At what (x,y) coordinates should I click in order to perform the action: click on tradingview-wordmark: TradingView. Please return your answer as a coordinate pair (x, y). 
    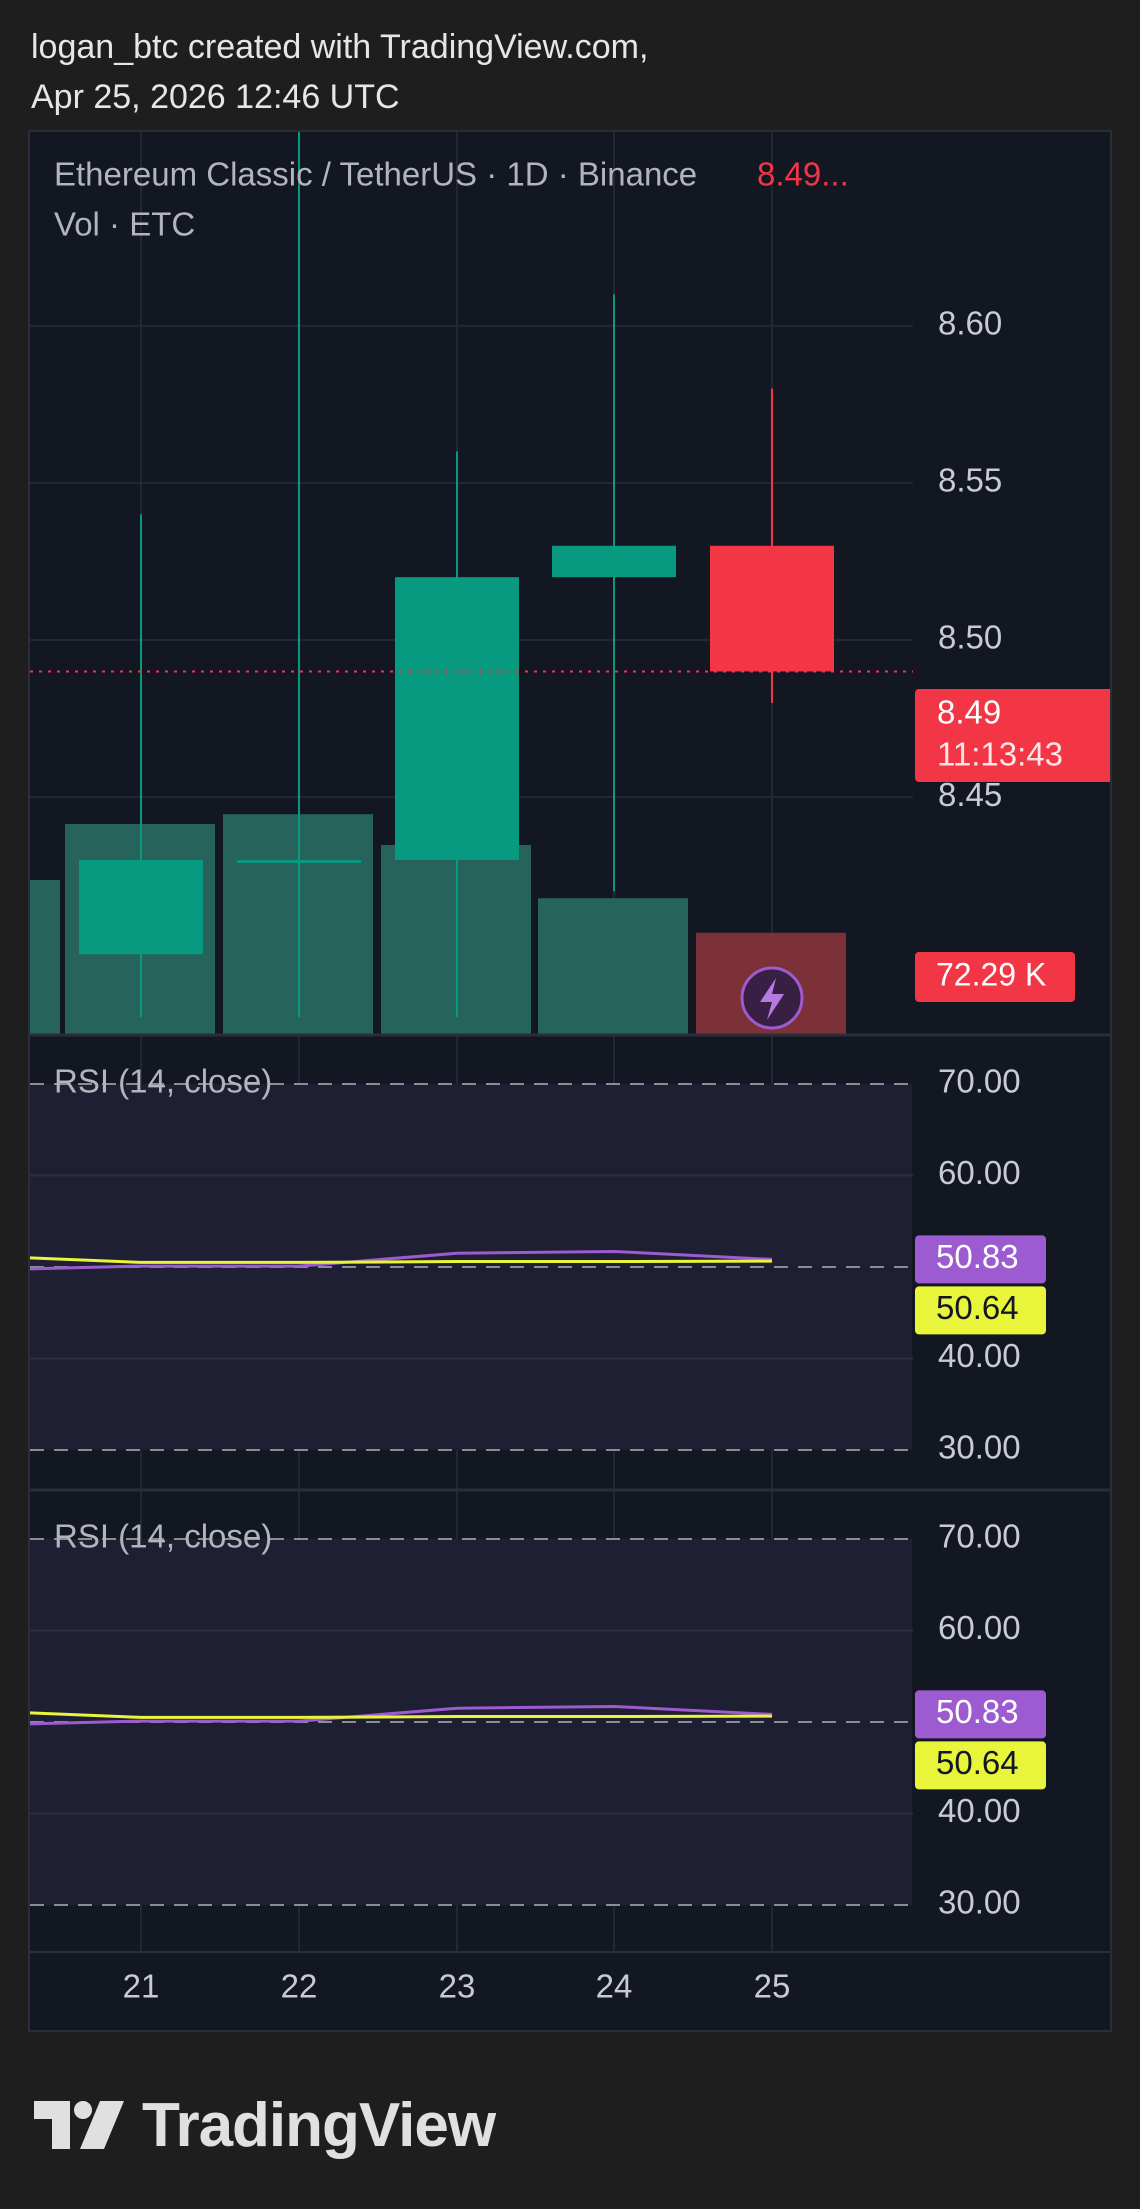
    Looking at the image, I should click on (319, 2125).